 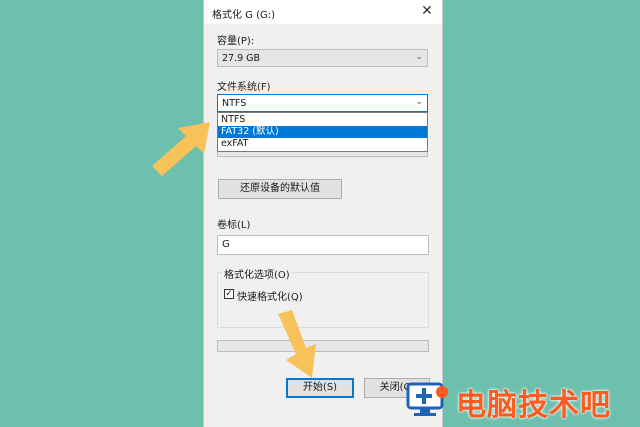 What do you see at coordinates (323, 245) in the screenshot?
I see `volume-label-input: G` at bounding box center [323, 245].